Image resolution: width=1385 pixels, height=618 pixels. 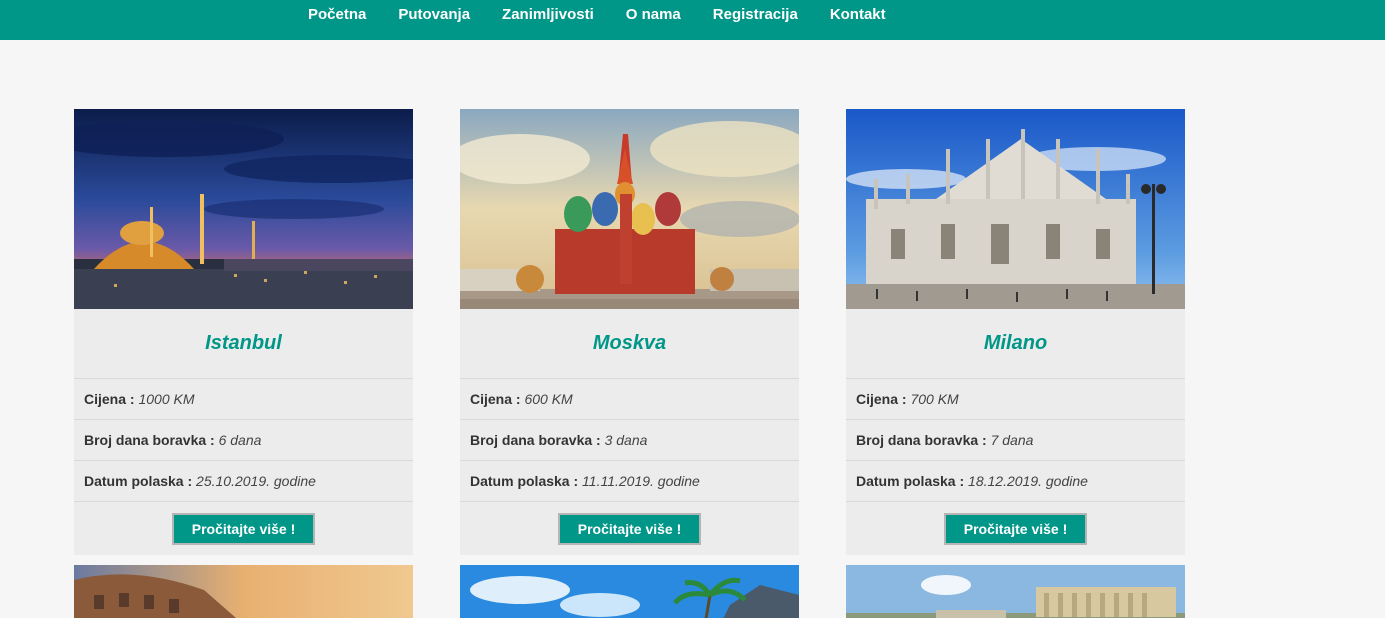 What do you see at coordinates (1015, 591) in the screenshot?
I see `acropolis-photo` at bounding box center [1015, 591].